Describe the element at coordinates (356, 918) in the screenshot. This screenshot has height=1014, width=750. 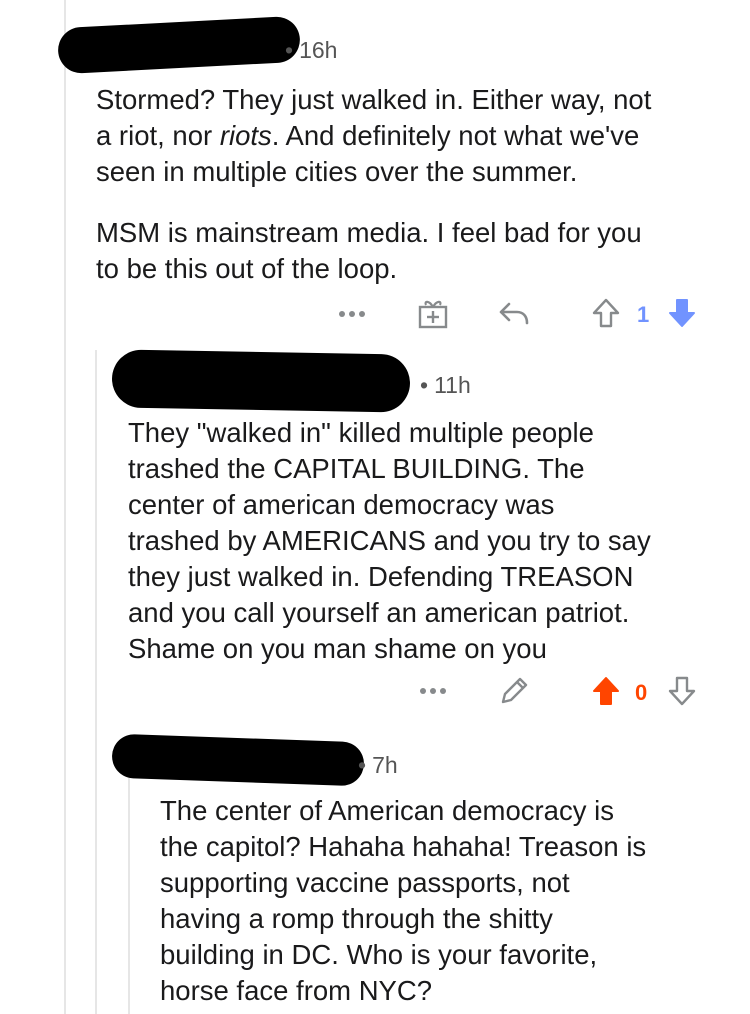
I see `comment-text-line: having a romp through the shitty` at that location.